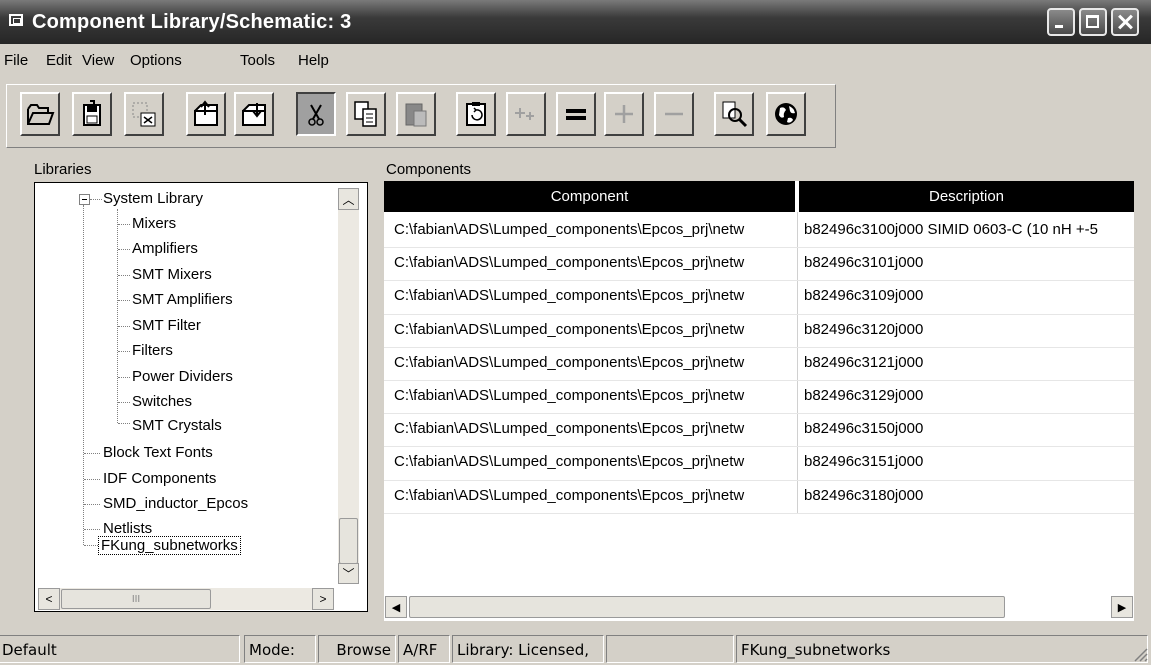 The width and height of the screenshot is (1151, 665). I want to click on libraries-label: Libraries, so click(63, 169).